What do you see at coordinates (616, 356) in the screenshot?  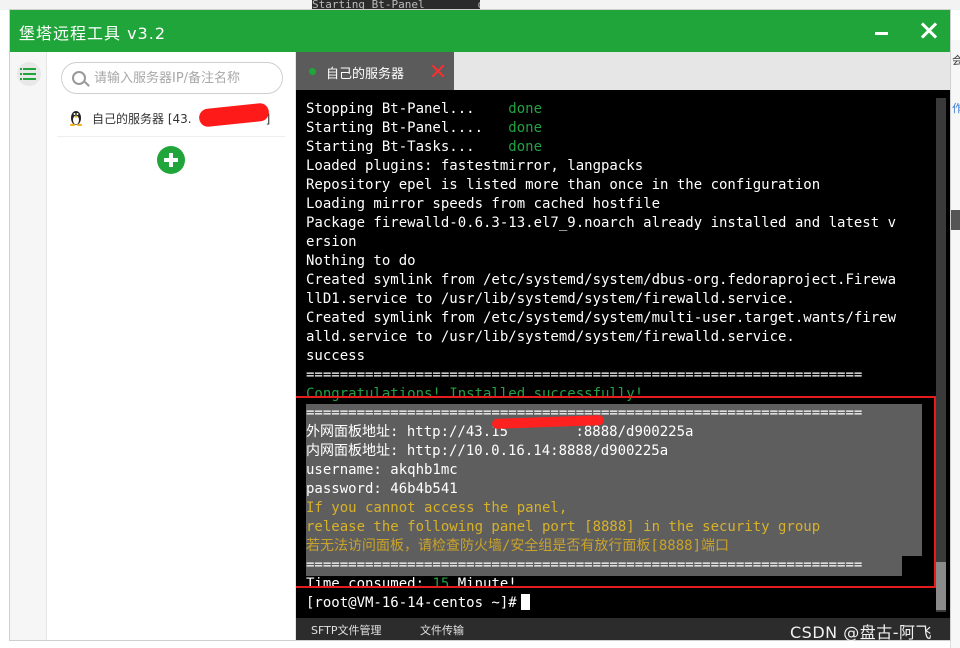 I see `terminal-line: success` at bounding box center [616, 356].